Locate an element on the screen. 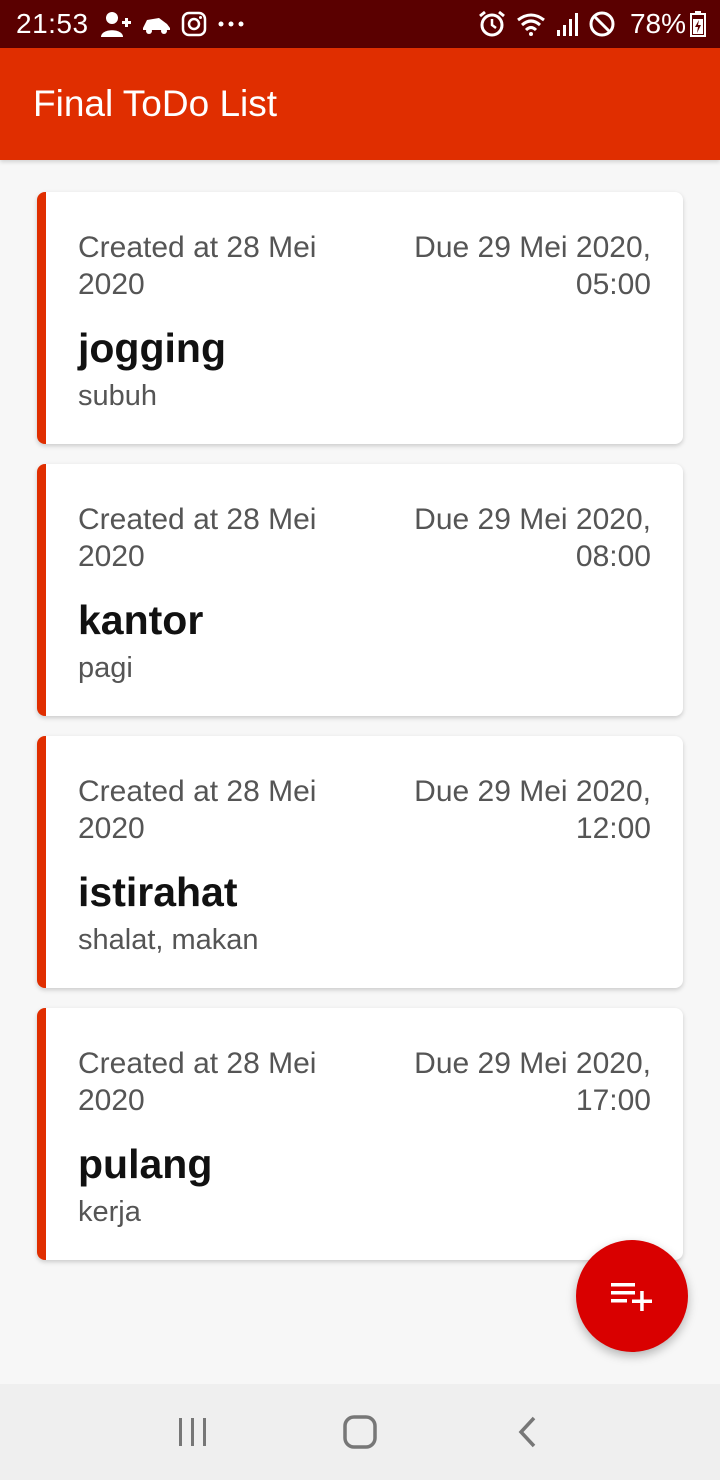  playlist-add-icon is located at coordinates (631, 1297).